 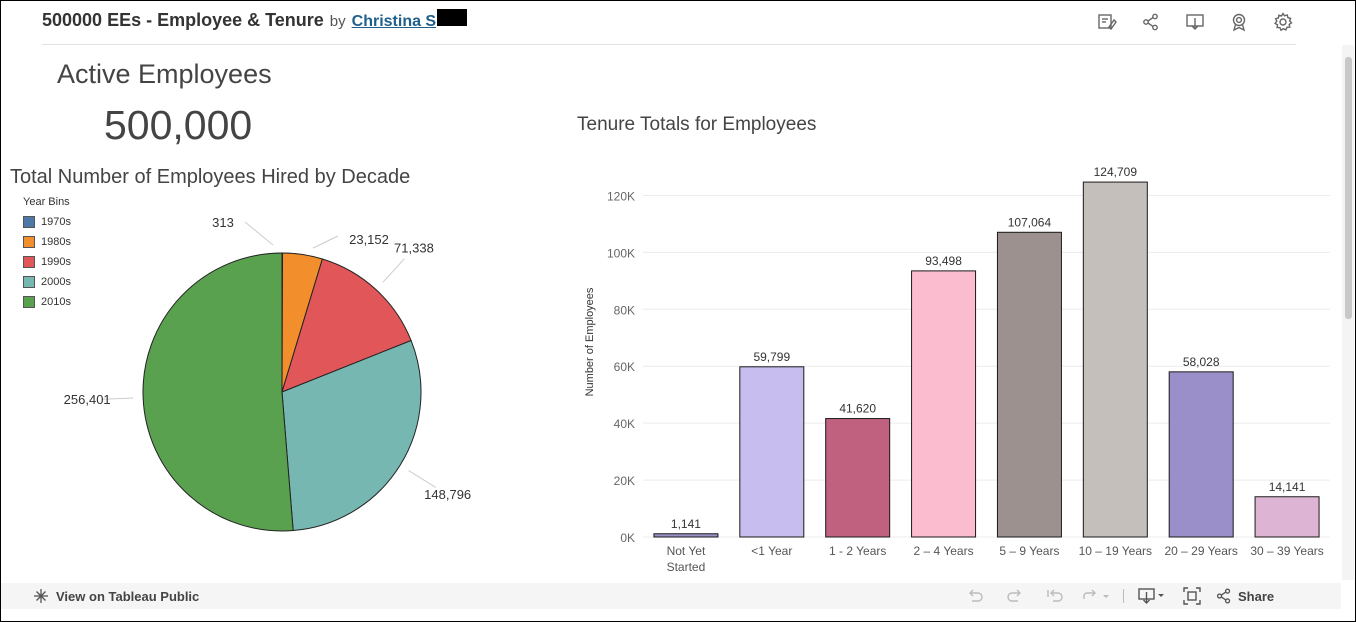 I want to click on toolbar-separator, so click(x=1123, y=596).